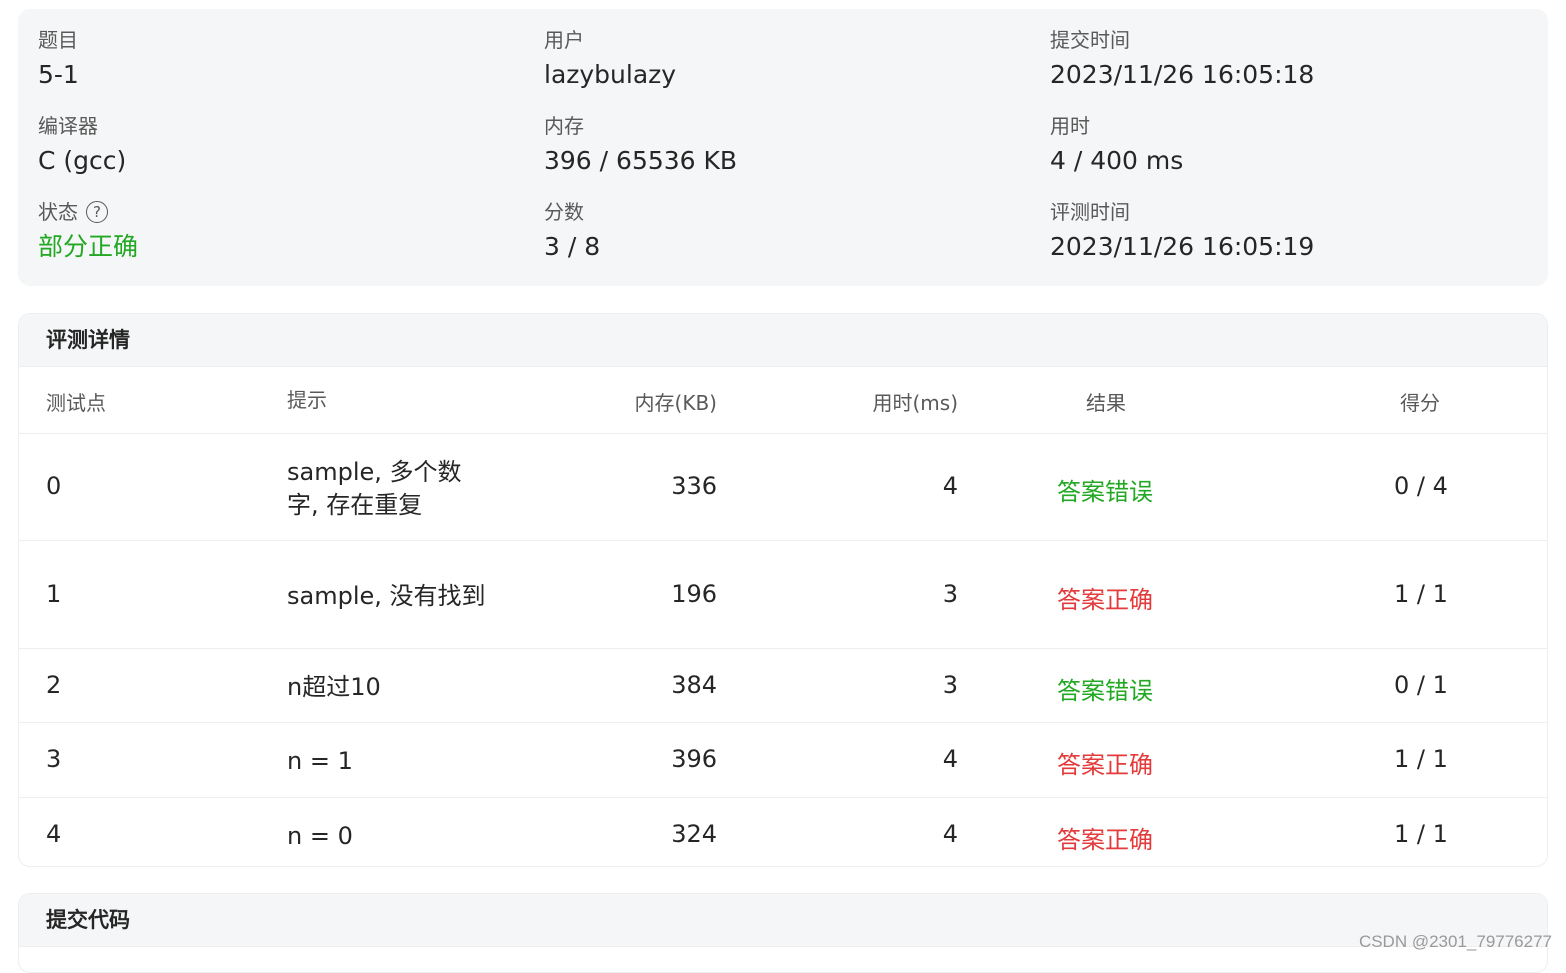  Describe the element at coordinates (58, 59) in the screenshot. I see `problem-cell: 题目 5-1` at that location.